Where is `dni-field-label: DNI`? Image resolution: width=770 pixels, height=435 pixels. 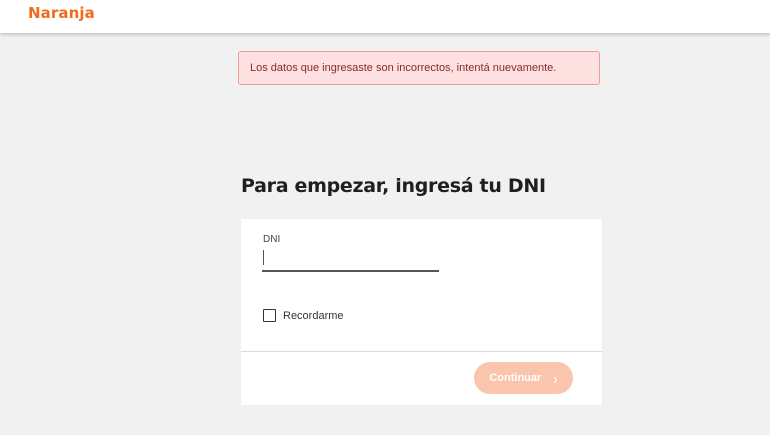 dni-field-label: DNI is located at coordinates (272, 239).